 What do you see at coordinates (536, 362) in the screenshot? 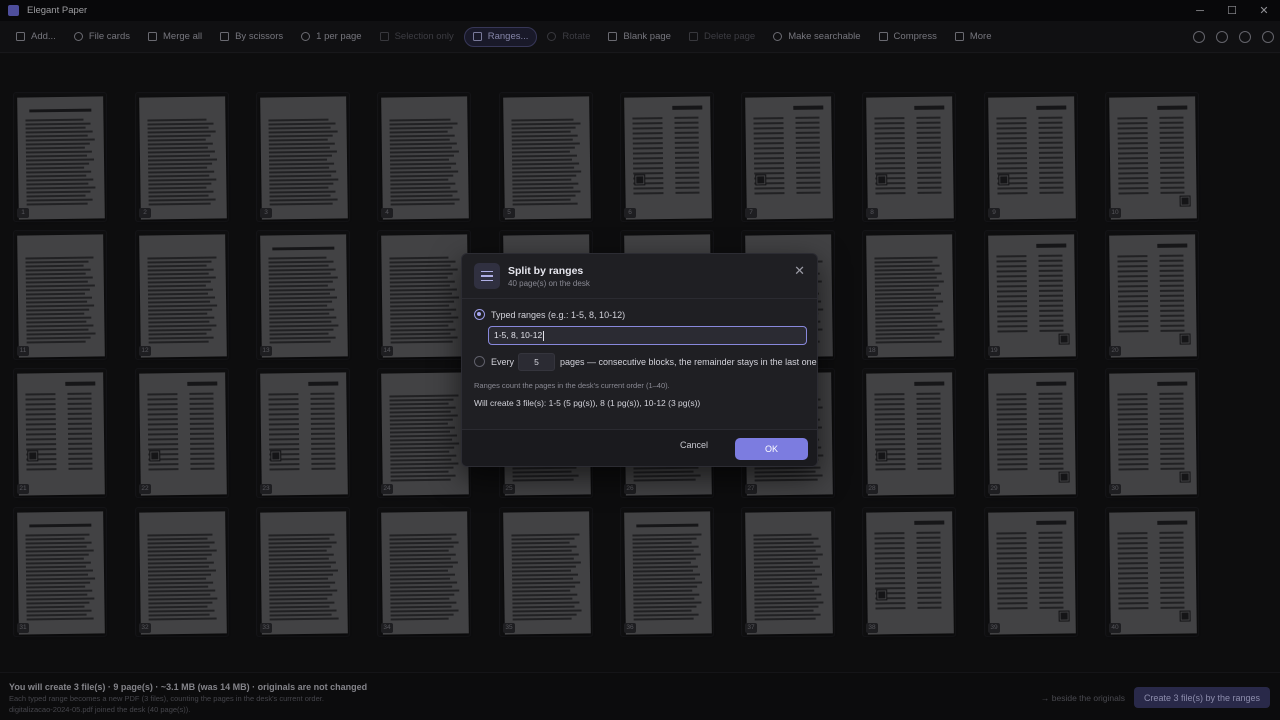
I see `every-n-input: 5` at bounding box center [536, 362].